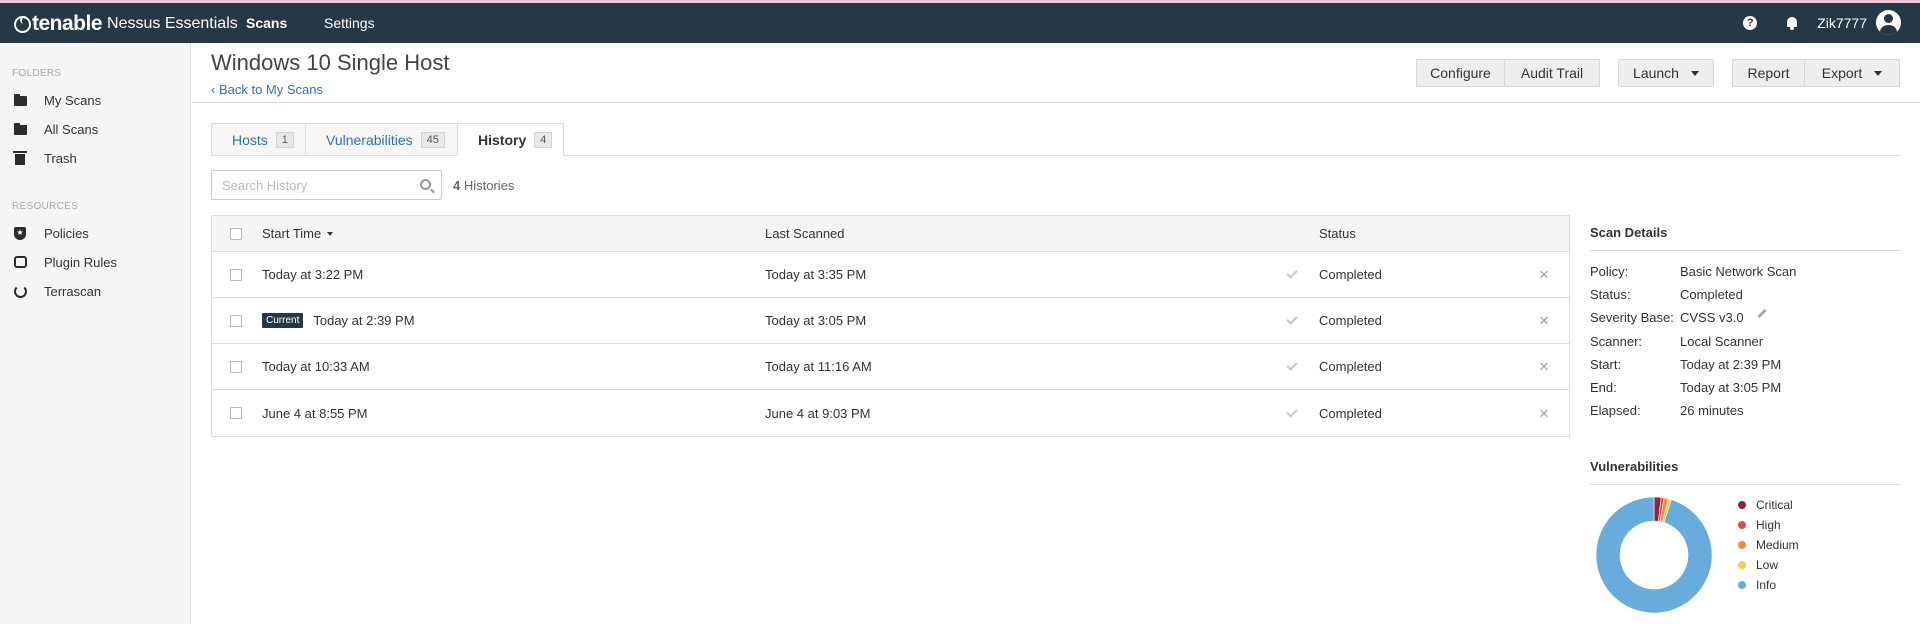  Describe the element at coordinates (317, 185) in the screenshot. I see `search-input` at that location.